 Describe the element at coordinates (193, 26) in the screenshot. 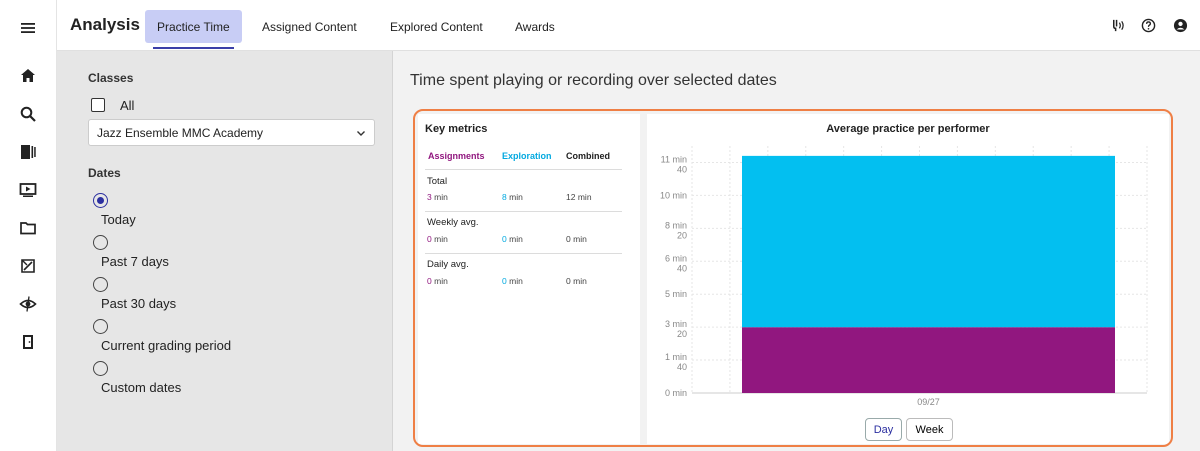

I see `tab-practice-time: Practice Time` at that location.